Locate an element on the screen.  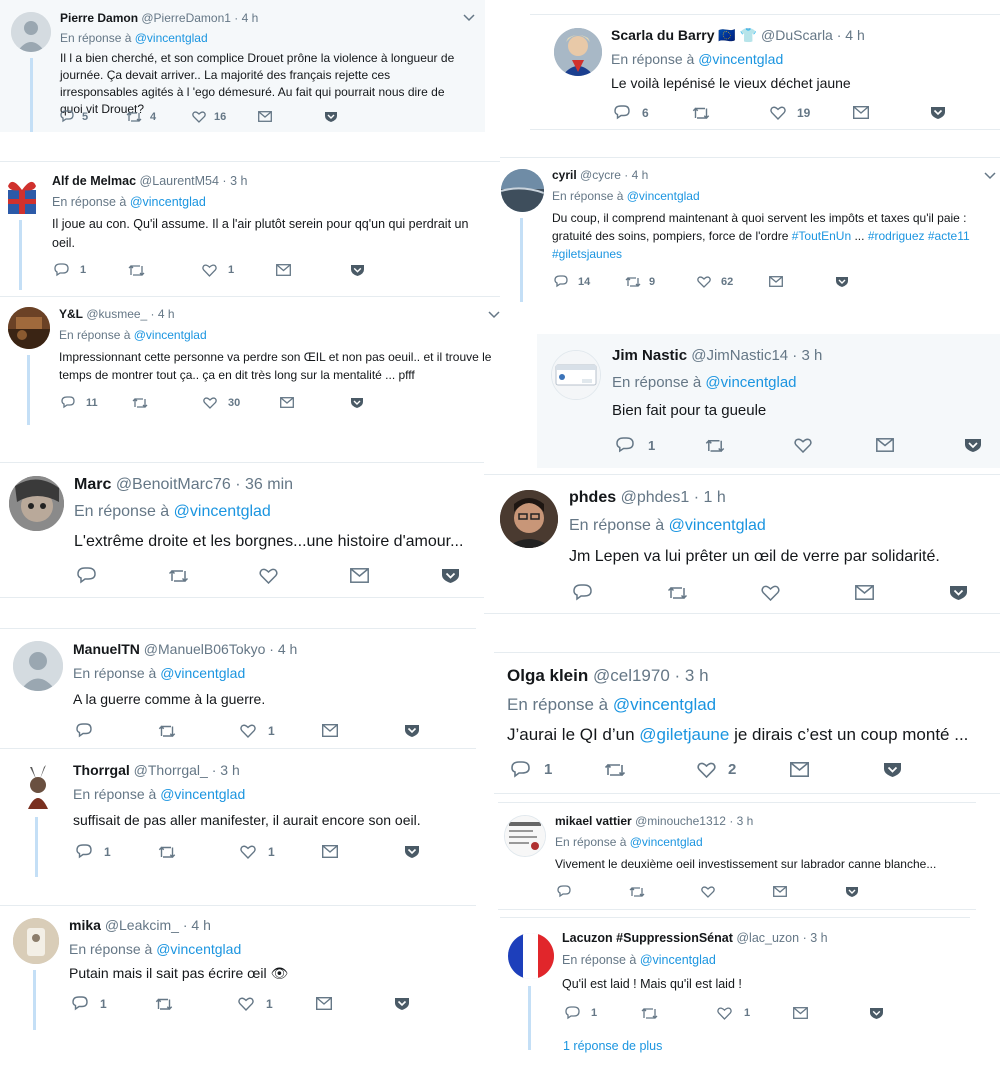
retweet-button: 4 is located at coordinates (159, 117).